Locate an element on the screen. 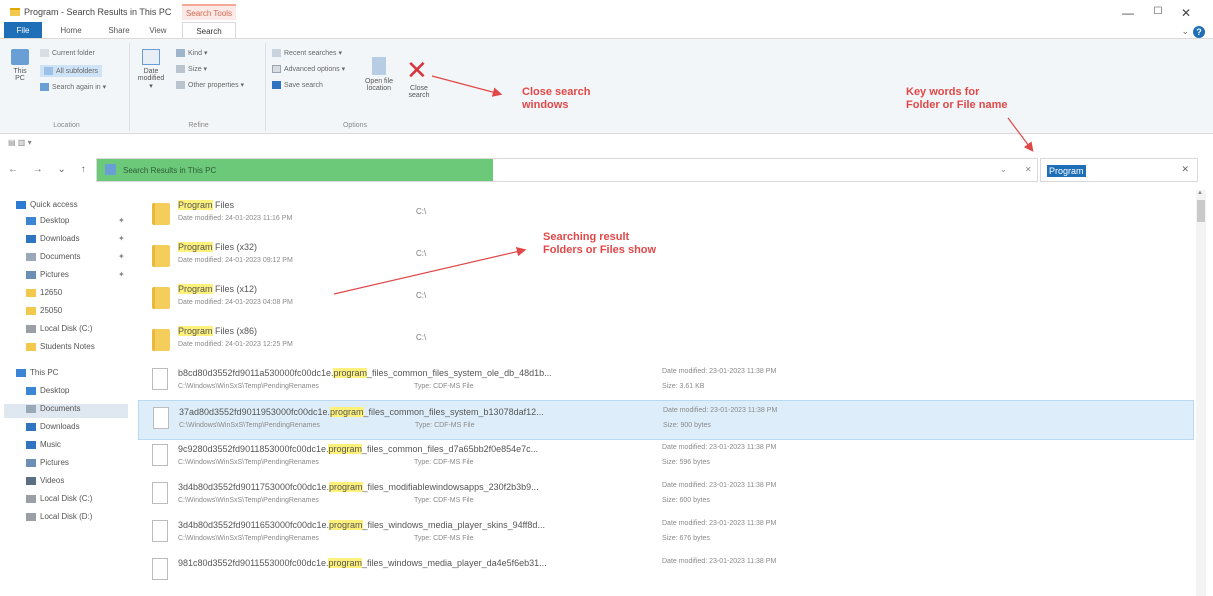 This screenshot has height=596, width=1213. sidebar-item: Local Disk (D:) is located at coordinates (59, 516).